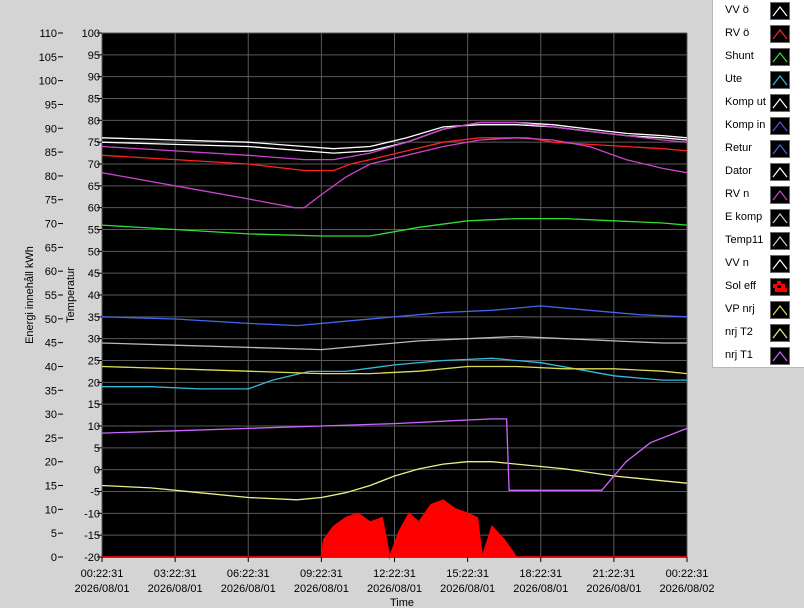  What do you see at coordinates (51, 415) in the screenshot?
I see `energy-tick-label: 30` at bounding box center [51, 415].